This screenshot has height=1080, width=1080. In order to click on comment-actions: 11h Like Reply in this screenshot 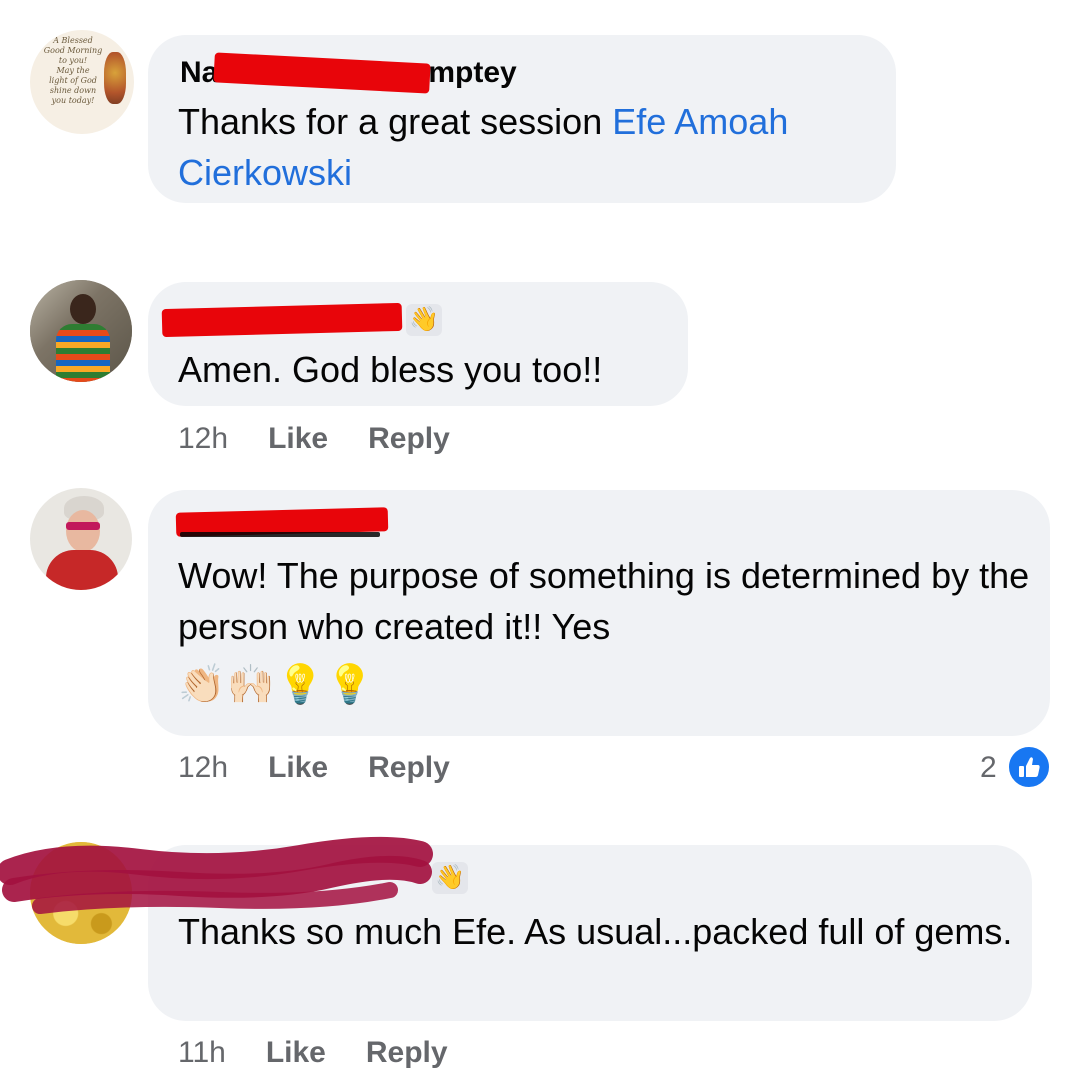, I will do `click(333, 1053)`.